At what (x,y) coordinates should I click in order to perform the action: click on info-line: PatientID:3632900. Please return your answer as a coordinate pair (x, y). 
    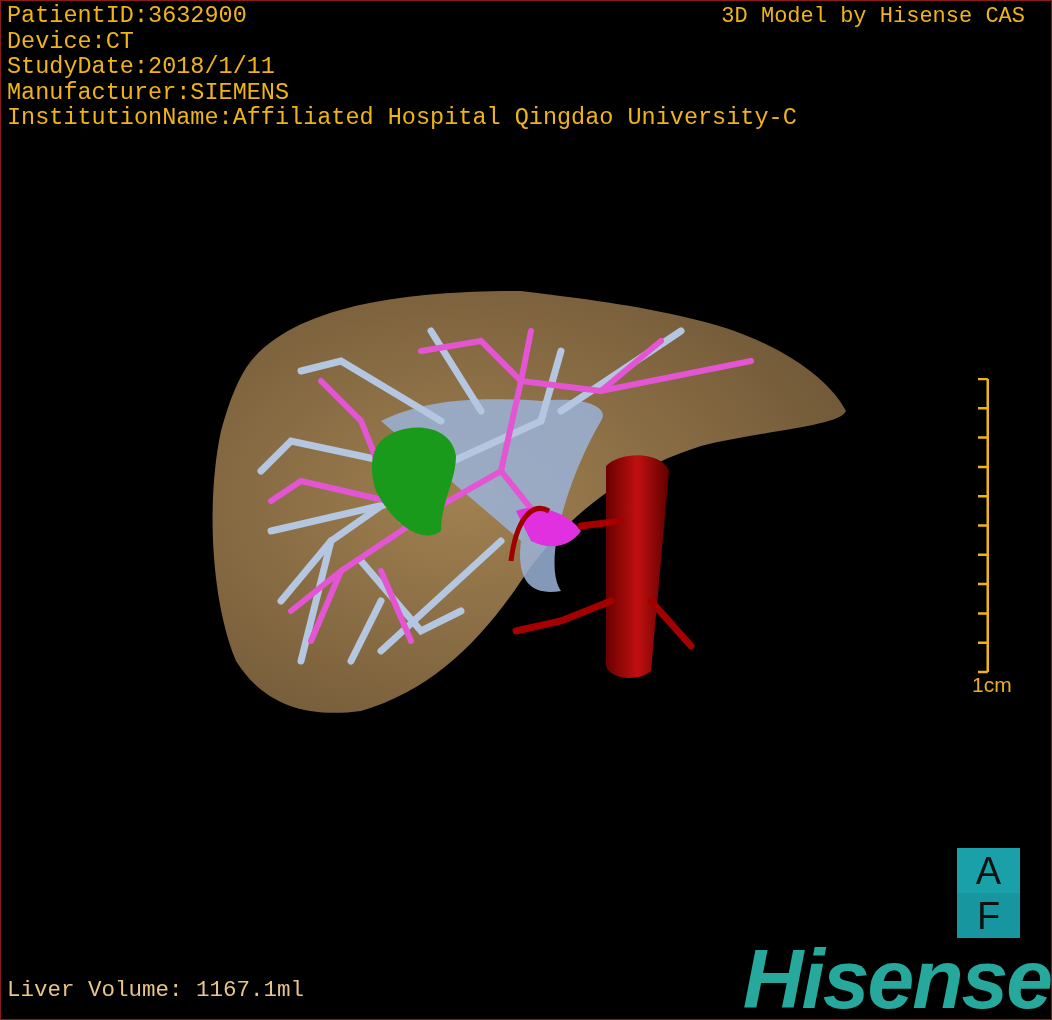
    Looking at the image, I should click on (127, 16).